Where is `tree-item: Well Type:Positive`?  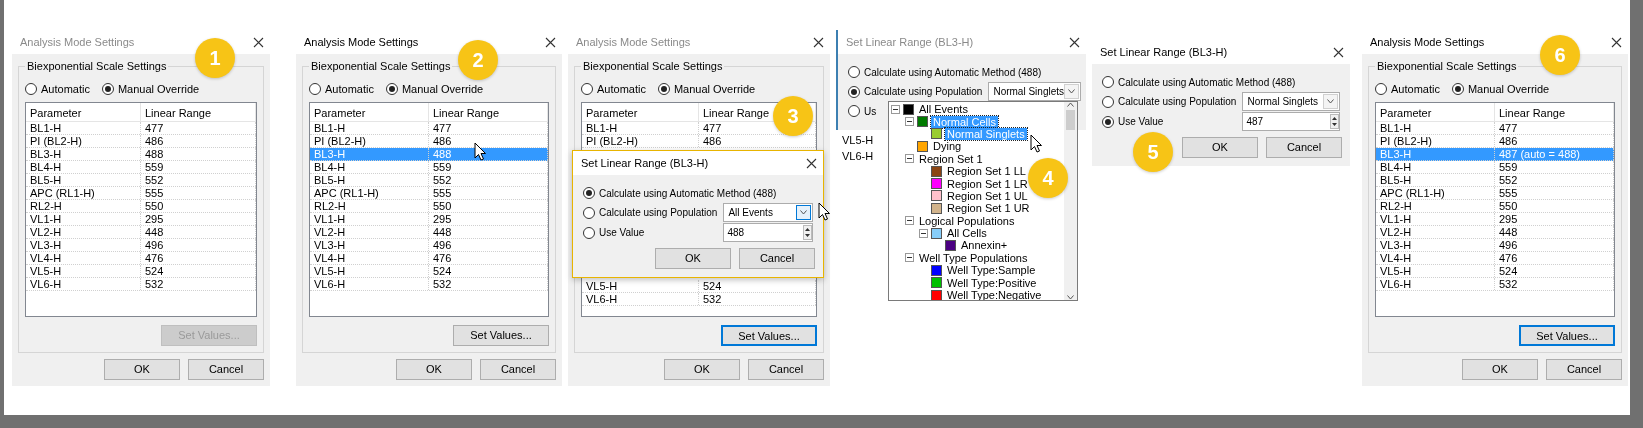 tree-item: Well Type:Positive is located at coordinates (992, 282).